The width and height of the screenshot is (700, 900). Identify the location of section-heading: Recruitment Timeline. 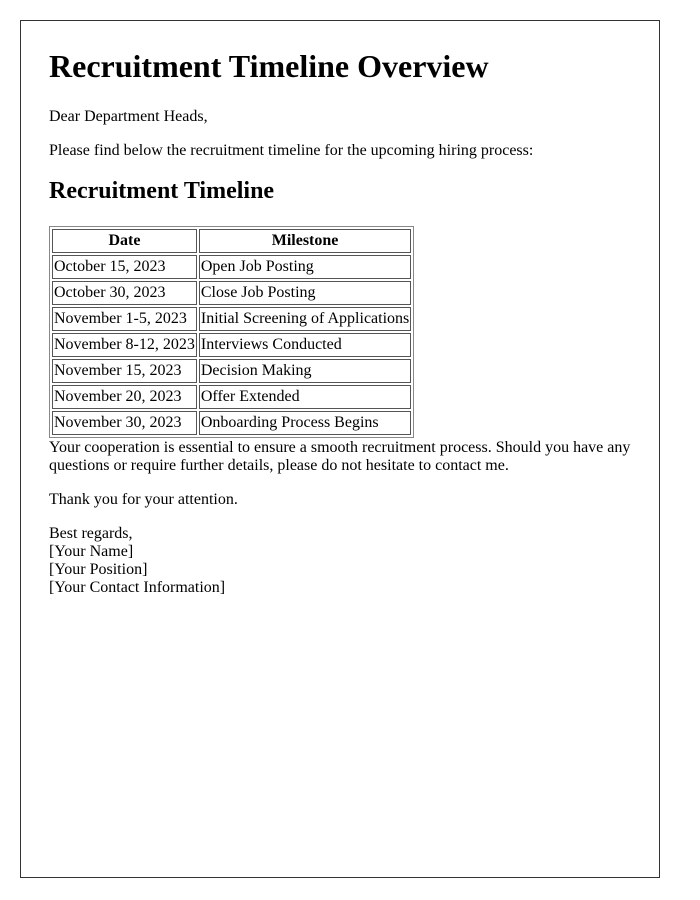
(162, 191).